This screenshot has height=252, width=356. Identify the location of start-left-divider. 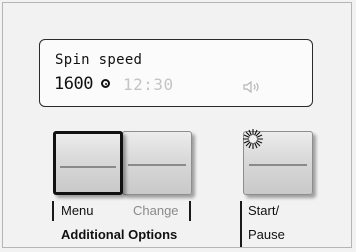
(241, 224).